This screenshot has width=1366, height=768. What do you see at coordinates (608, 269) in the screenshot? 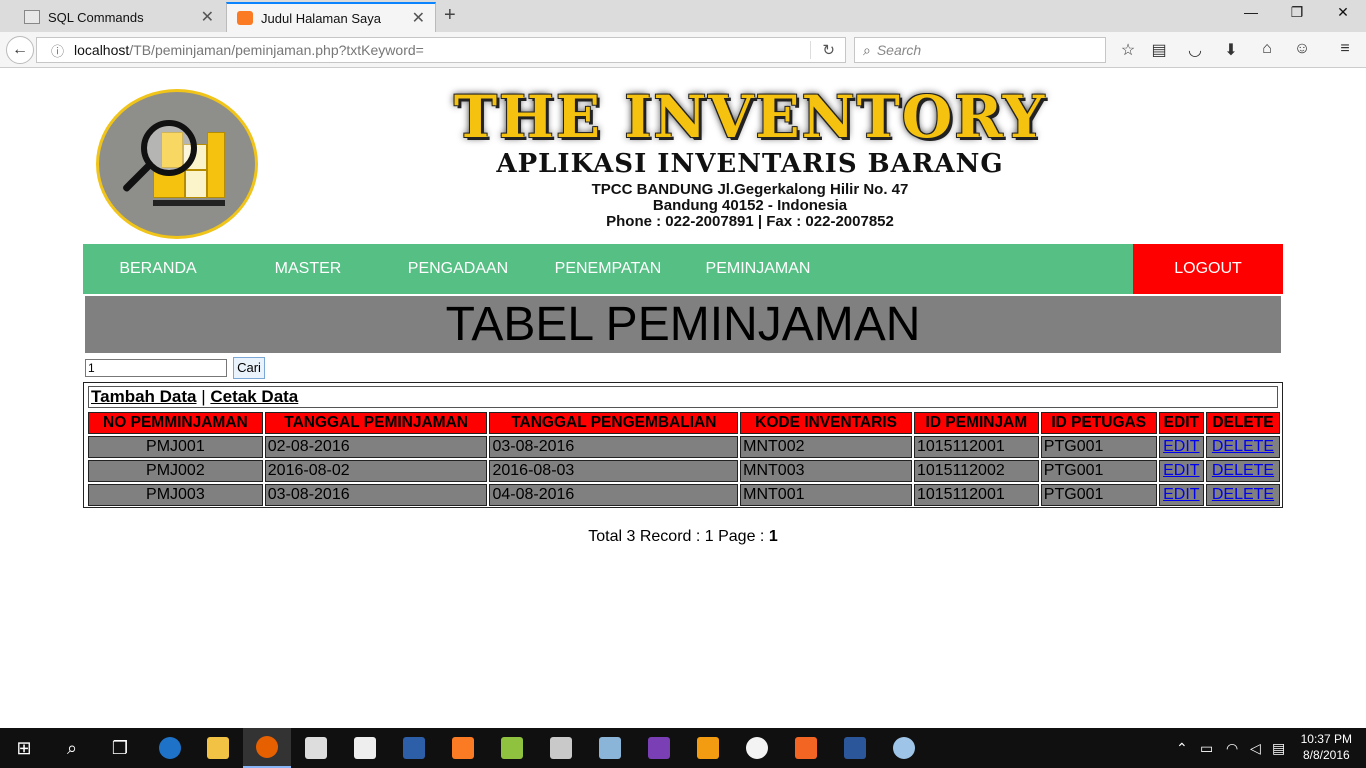
I see `menu-item-penempatan: PENEMPATAN` at bounding box center [608, 269].